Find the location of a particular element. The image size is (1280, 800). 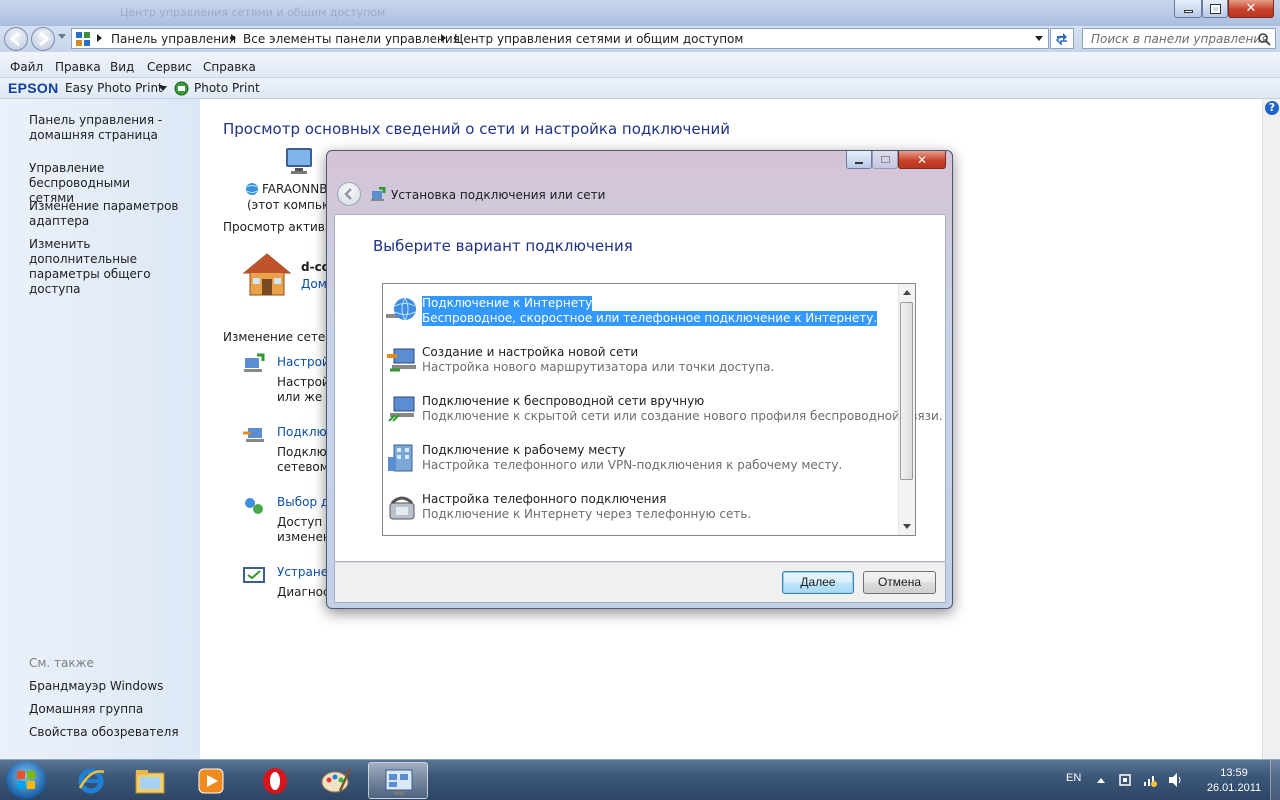

search-input: Поиск в панели управления is located at coordinates (1179, 38).